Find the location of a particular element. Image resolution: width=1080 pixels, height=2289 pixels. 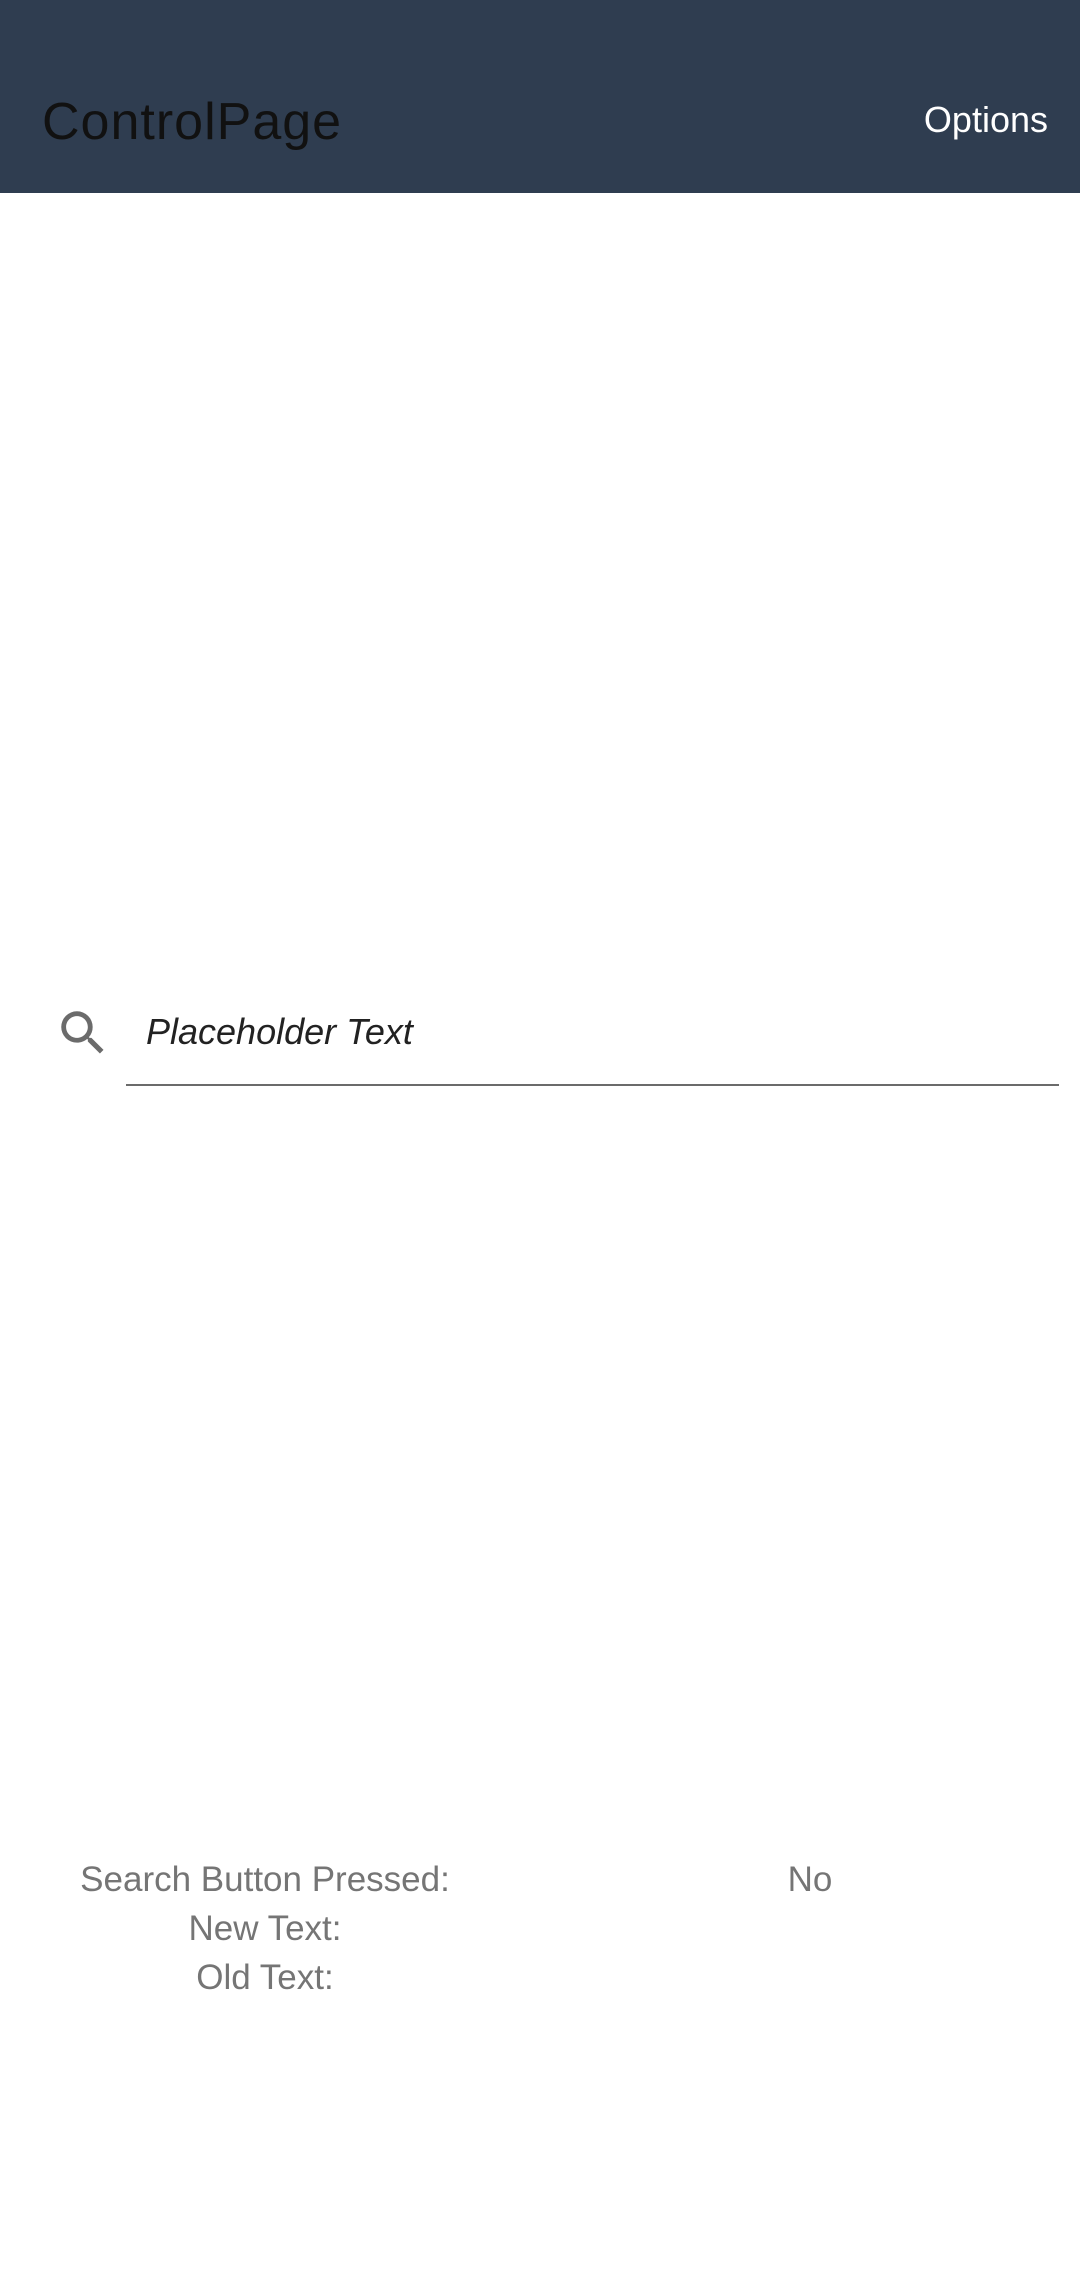

search-bar is located at coordinates (540, 1035).